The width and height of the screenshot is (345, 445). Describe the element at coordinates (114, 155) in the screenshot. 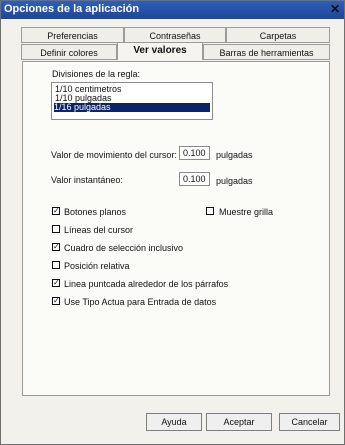

I see `cursor-move-label: Valor de movimiento del cursor:` at that location.